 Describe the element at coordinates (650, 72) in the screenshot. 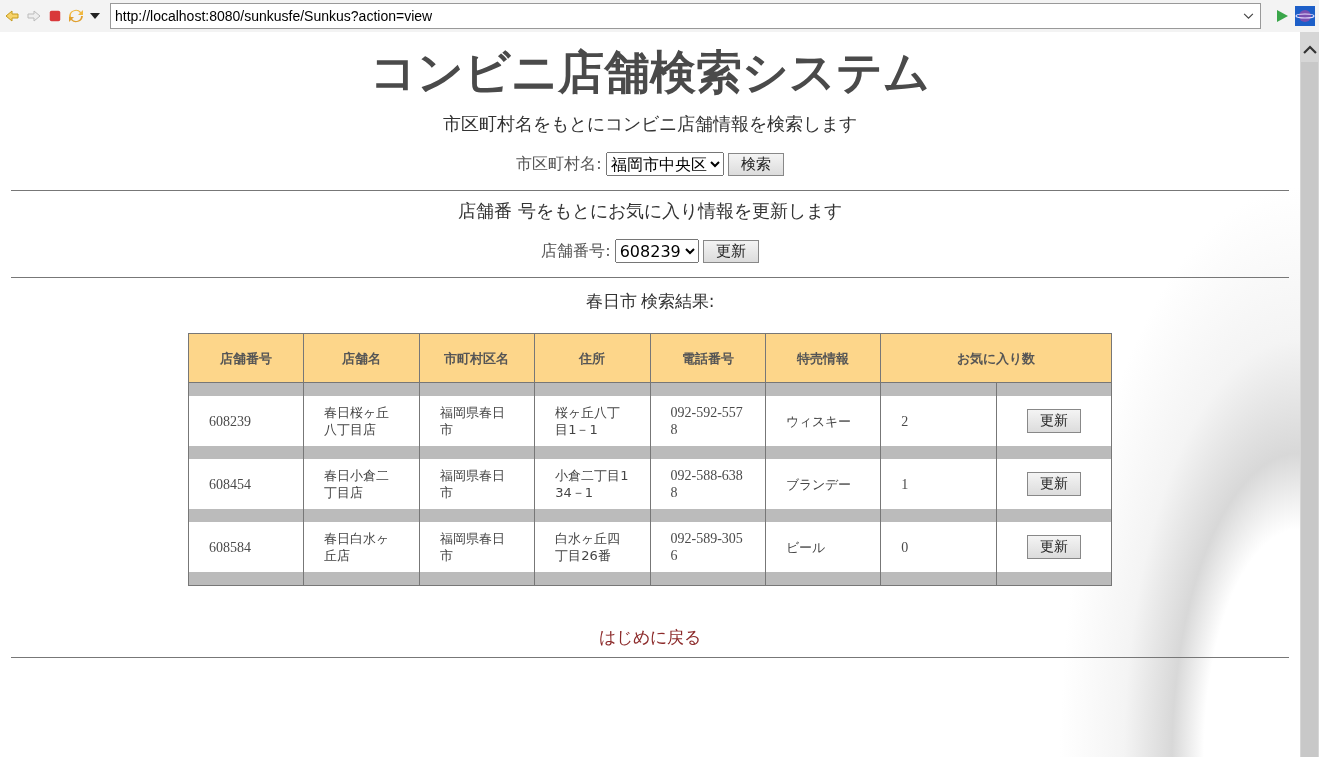

I see `page-title: コンビニ店舗検索システム` at that location.